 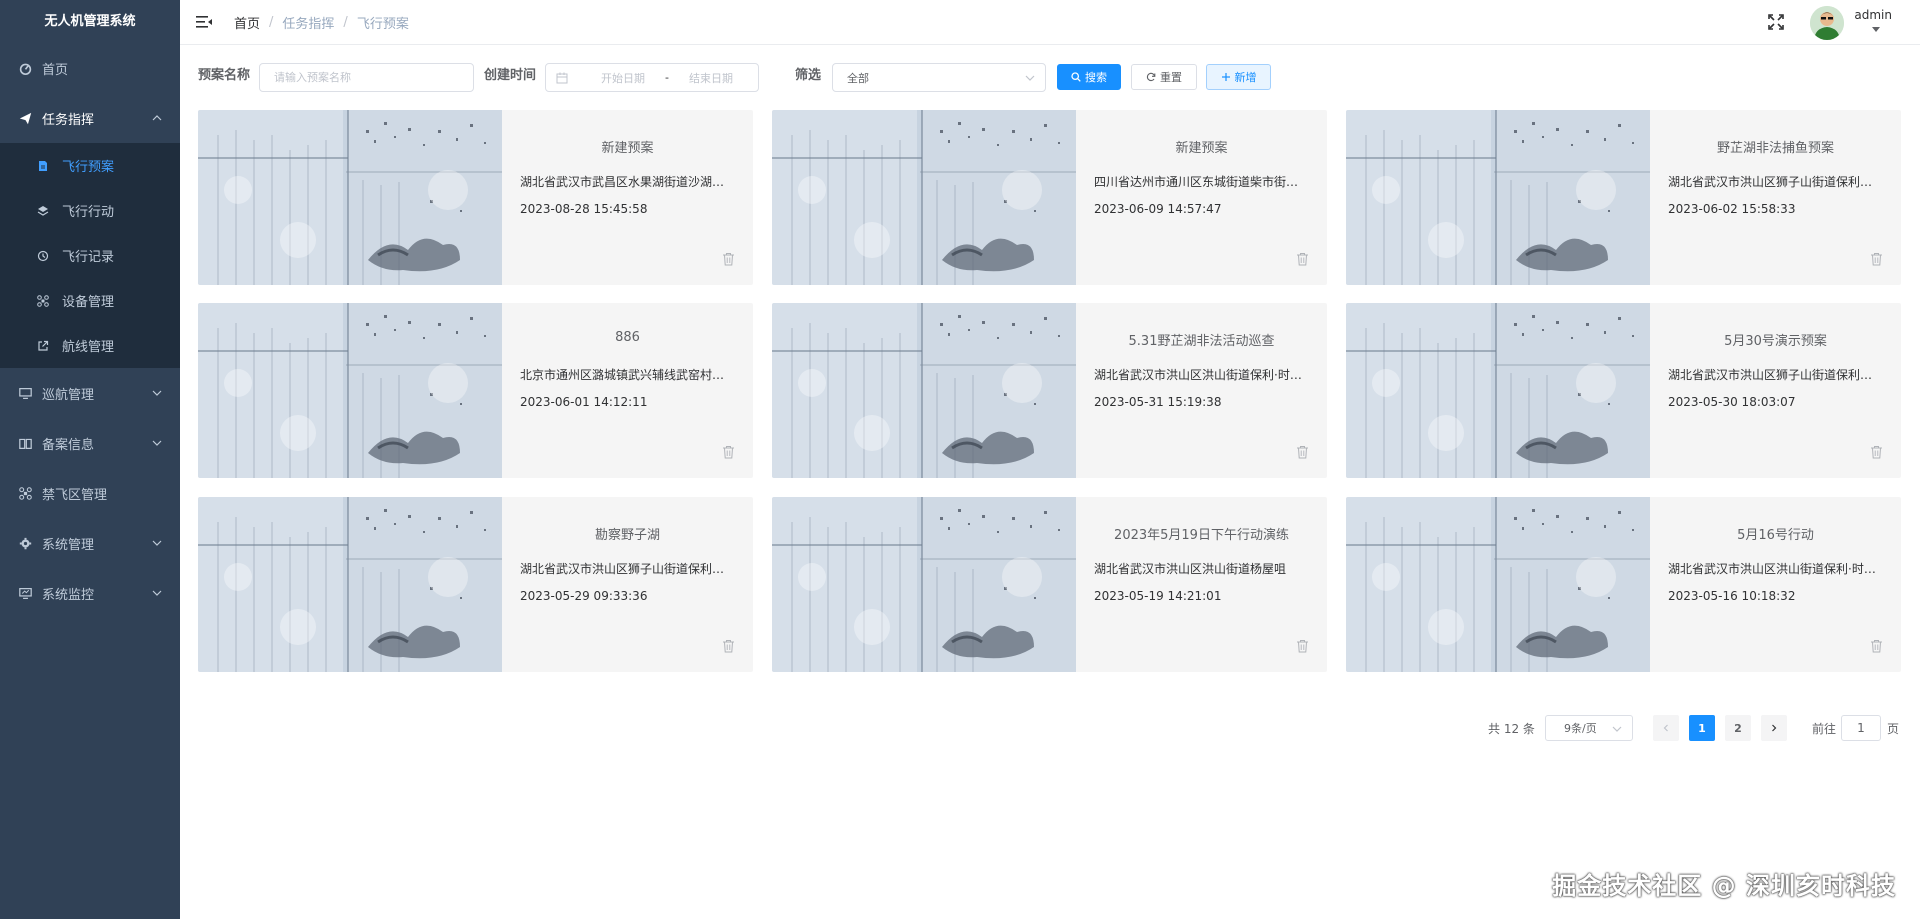 I want to click on jump-page-input: 1, so click(x=1861, y=728).